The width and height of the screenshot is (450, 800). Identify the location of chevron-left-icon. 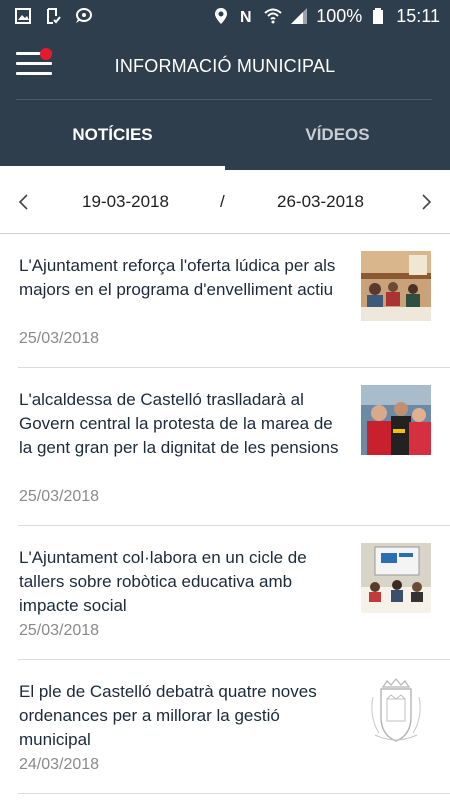
(24, 202).